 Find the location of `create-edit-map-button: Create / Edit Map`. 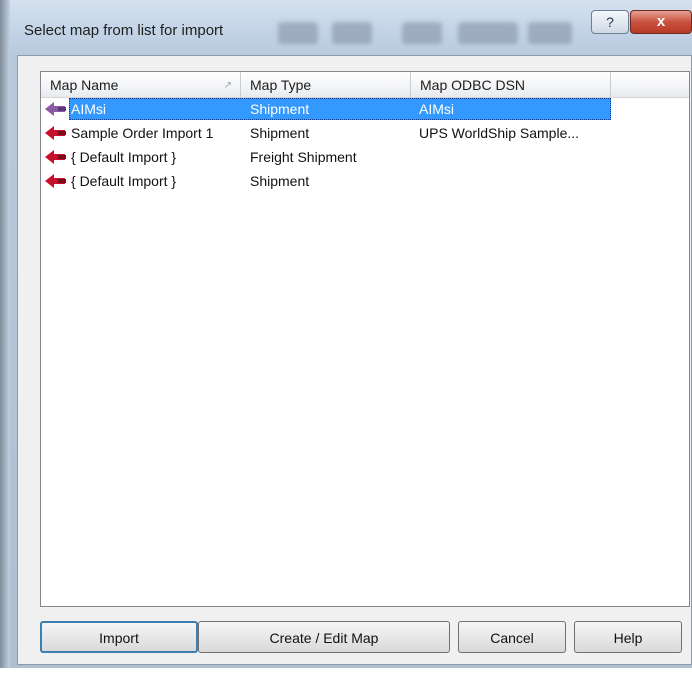

create-edit-map-button: Create / Edit Map is located at coordinates (324, 637).